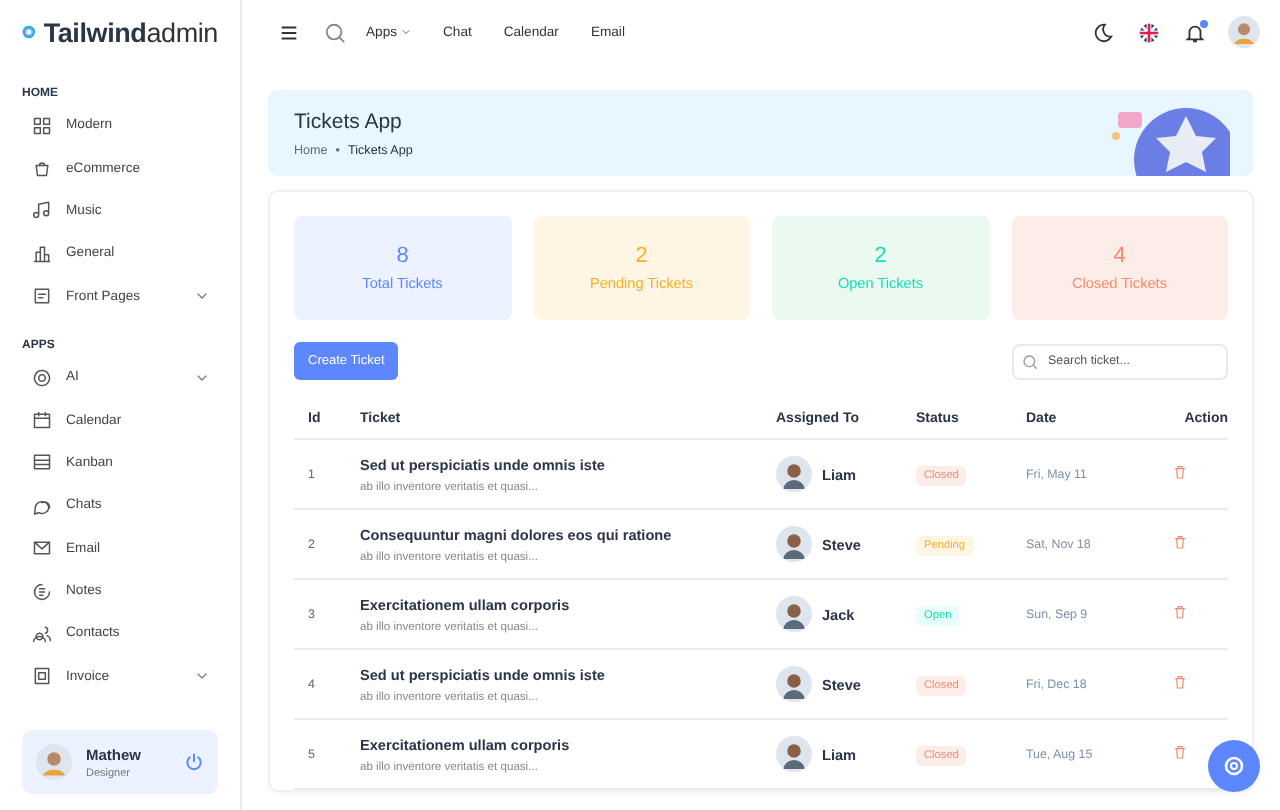  Describe the element at coordinates (1195, 32) in the screenshot. I see `bell-icon` at that location.